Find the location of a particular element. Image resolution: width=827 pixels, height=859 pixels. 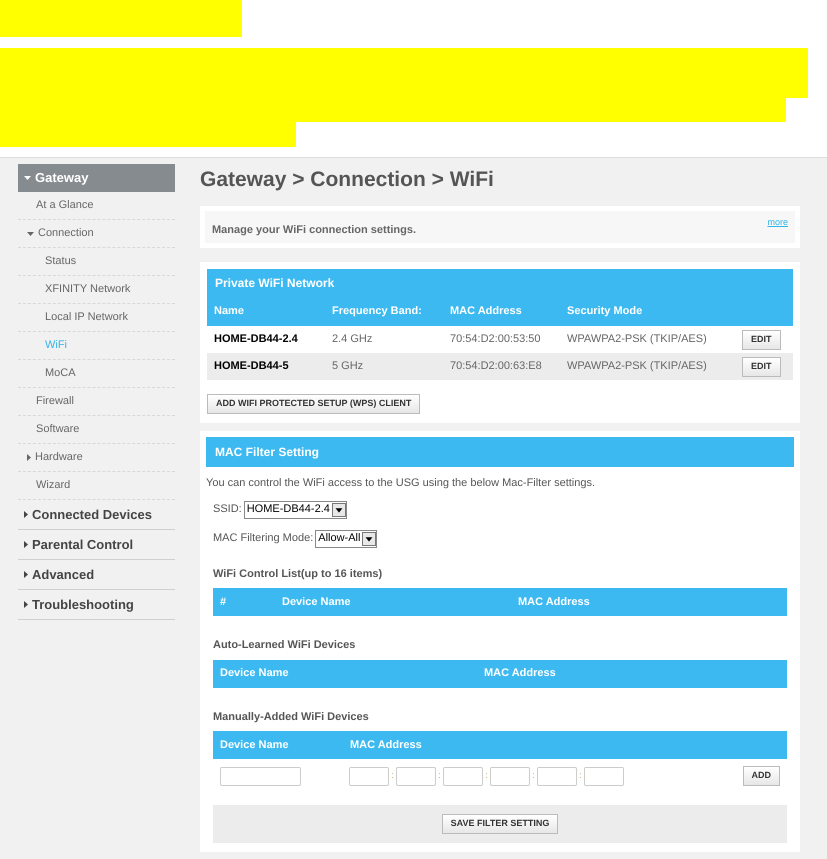

sidebar-item: Advanced is located at coordinates (96, 575).